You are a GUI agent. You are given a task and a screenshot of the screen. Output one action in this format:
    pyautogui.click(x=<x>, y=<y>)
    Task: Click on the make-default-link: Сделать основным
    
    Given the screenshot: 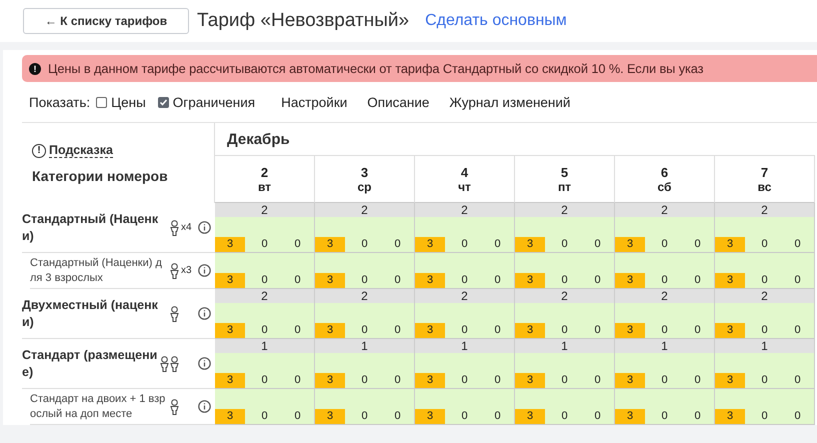 What is the action you would take?
    pyautogui.click(x=496, y=21)
    